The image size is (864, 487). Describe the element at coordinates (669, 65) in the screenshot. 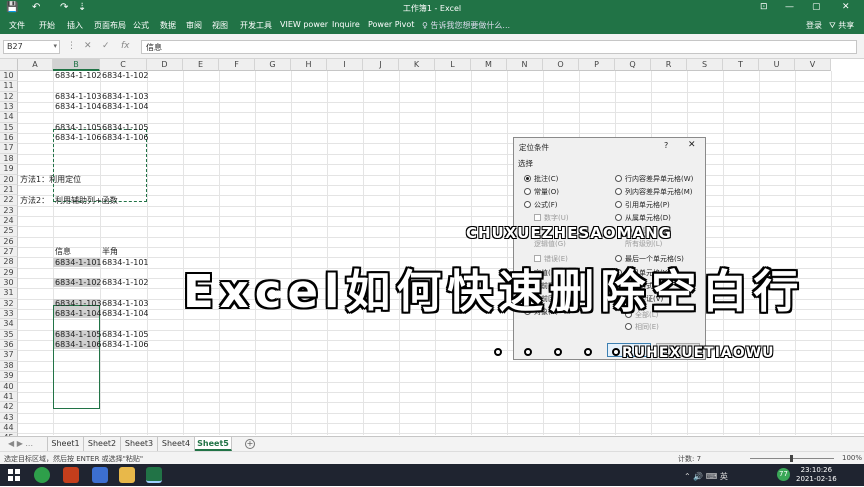

I see `column-header-r: R` at that location.